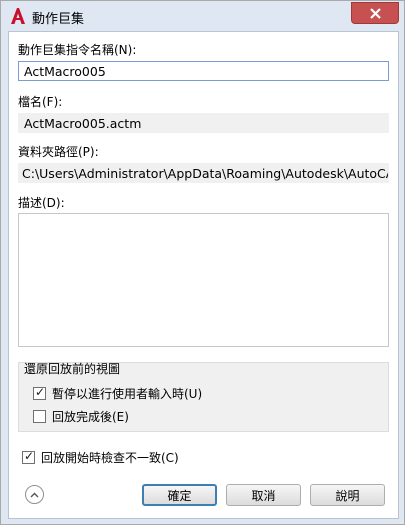 The image size is (405, 525). I want to click on restore-view-group-title: 還原回放前的視圖, so click(72, 369).